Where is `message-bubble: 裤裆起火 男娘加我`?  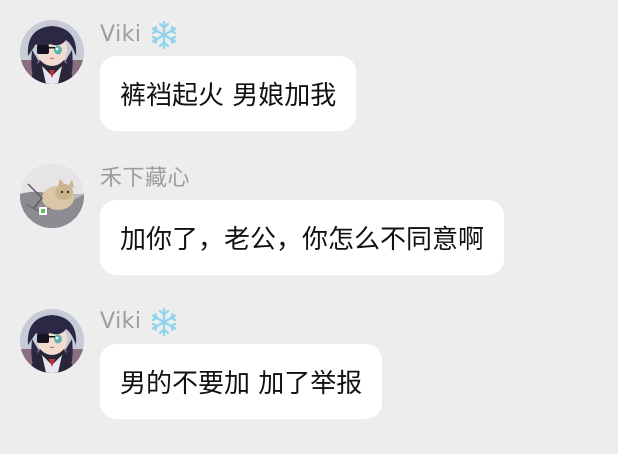 message-bubble: 裤裆起火 男娘加我 is located at coordinates (228, 93).